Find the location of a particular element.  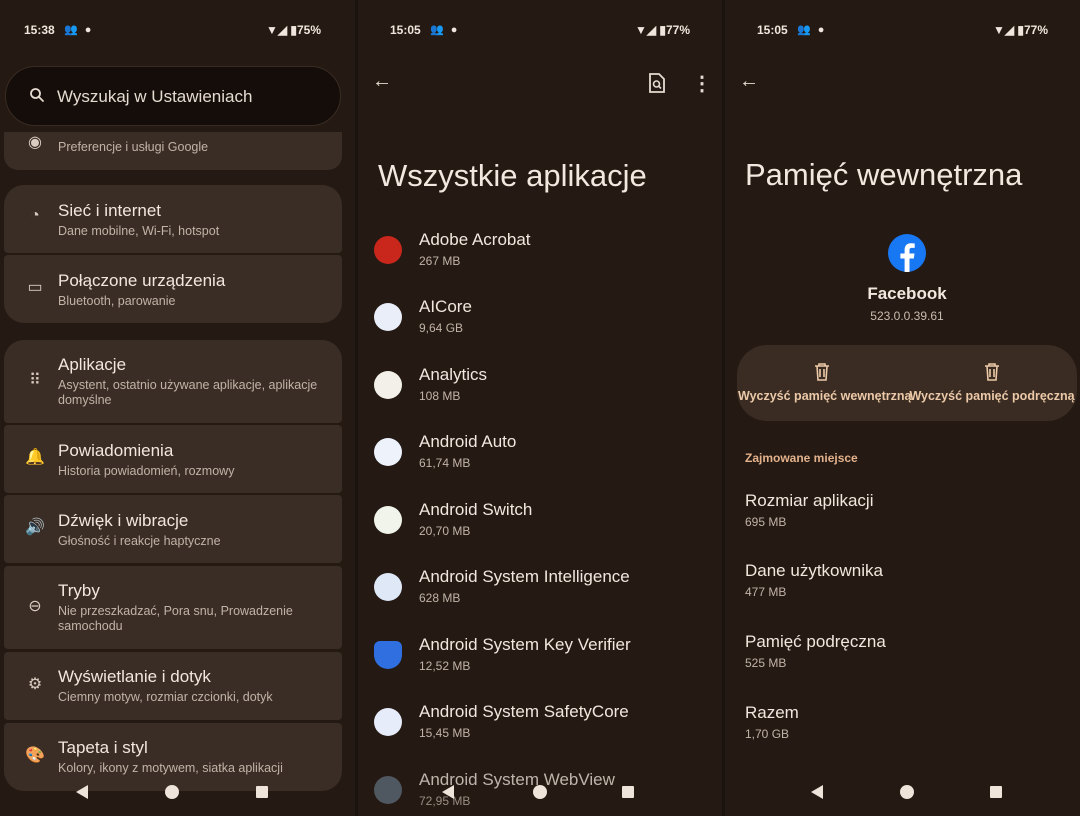

app-list-item: Android Switch 20,70 MB is located at coordinates (540, 526).